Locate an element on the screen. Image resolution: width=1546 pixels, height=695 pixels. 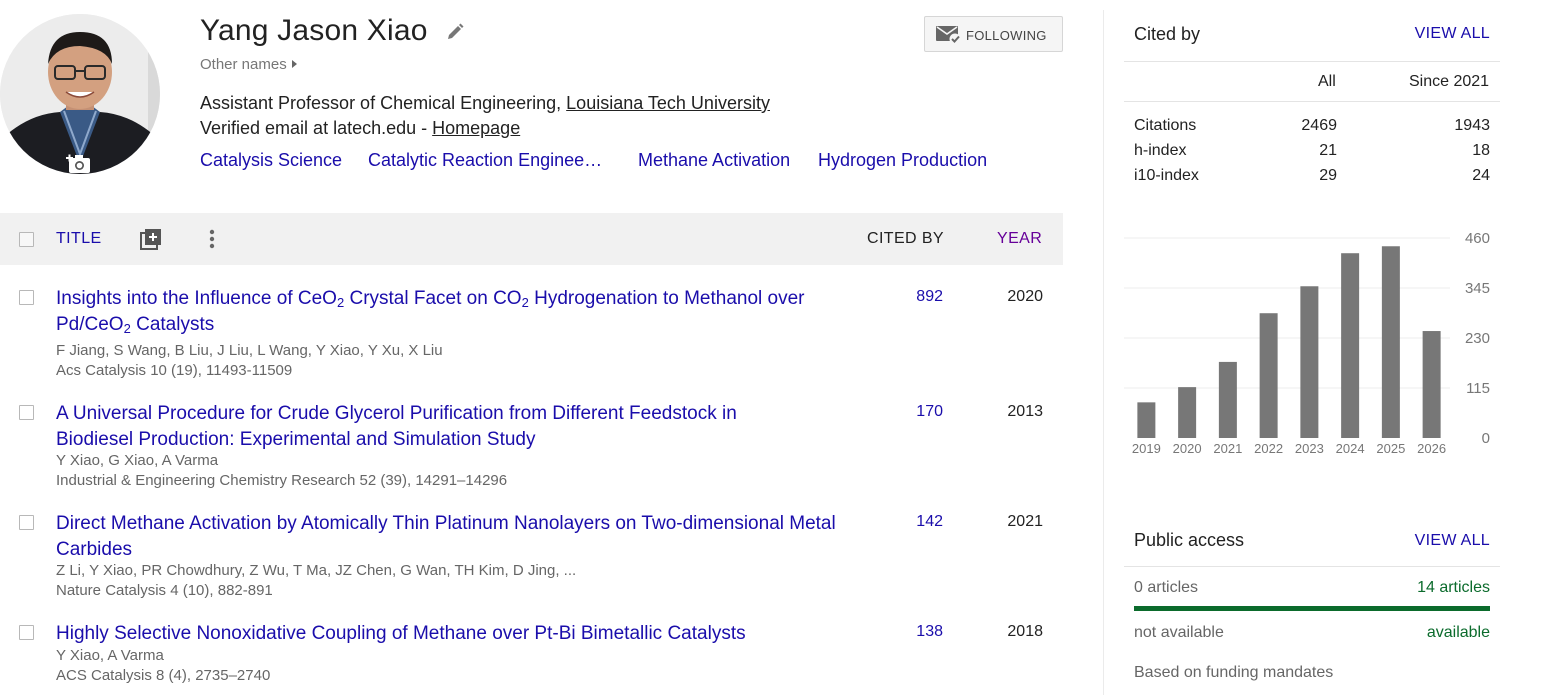
article-year: 2021 is located at coordinates (1025, 521).